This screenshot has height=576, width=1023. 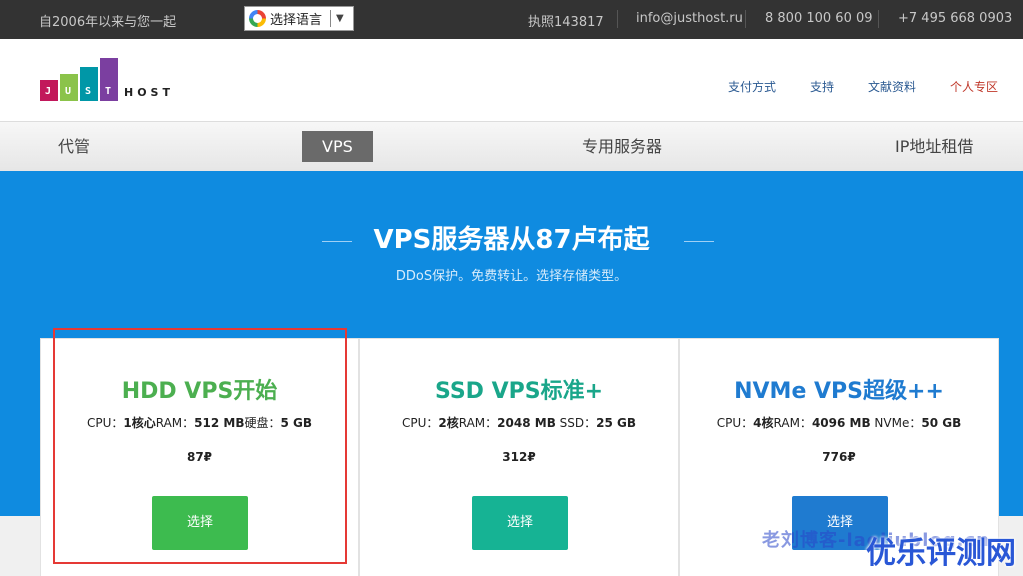 What do you see at coordinates (511, 240) in the screenshot?
I see `hero-title: VPS服务器从87卢布起` at bounding box center [511, 240].